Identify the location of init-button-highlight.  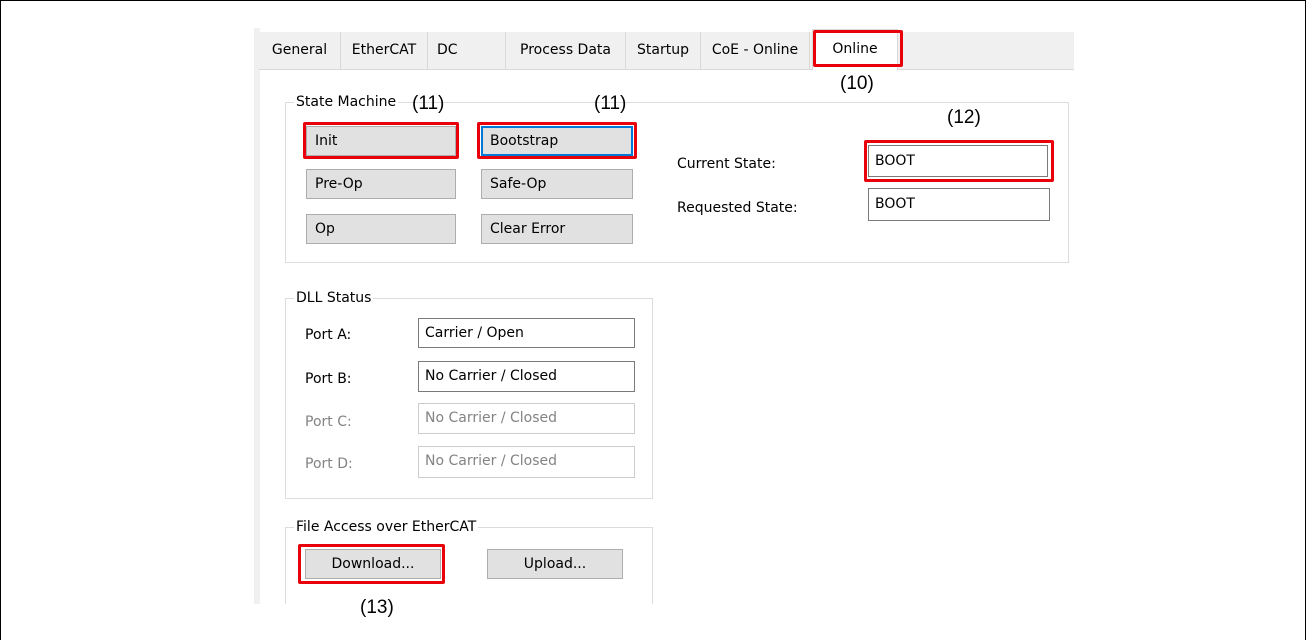
(381, 140).